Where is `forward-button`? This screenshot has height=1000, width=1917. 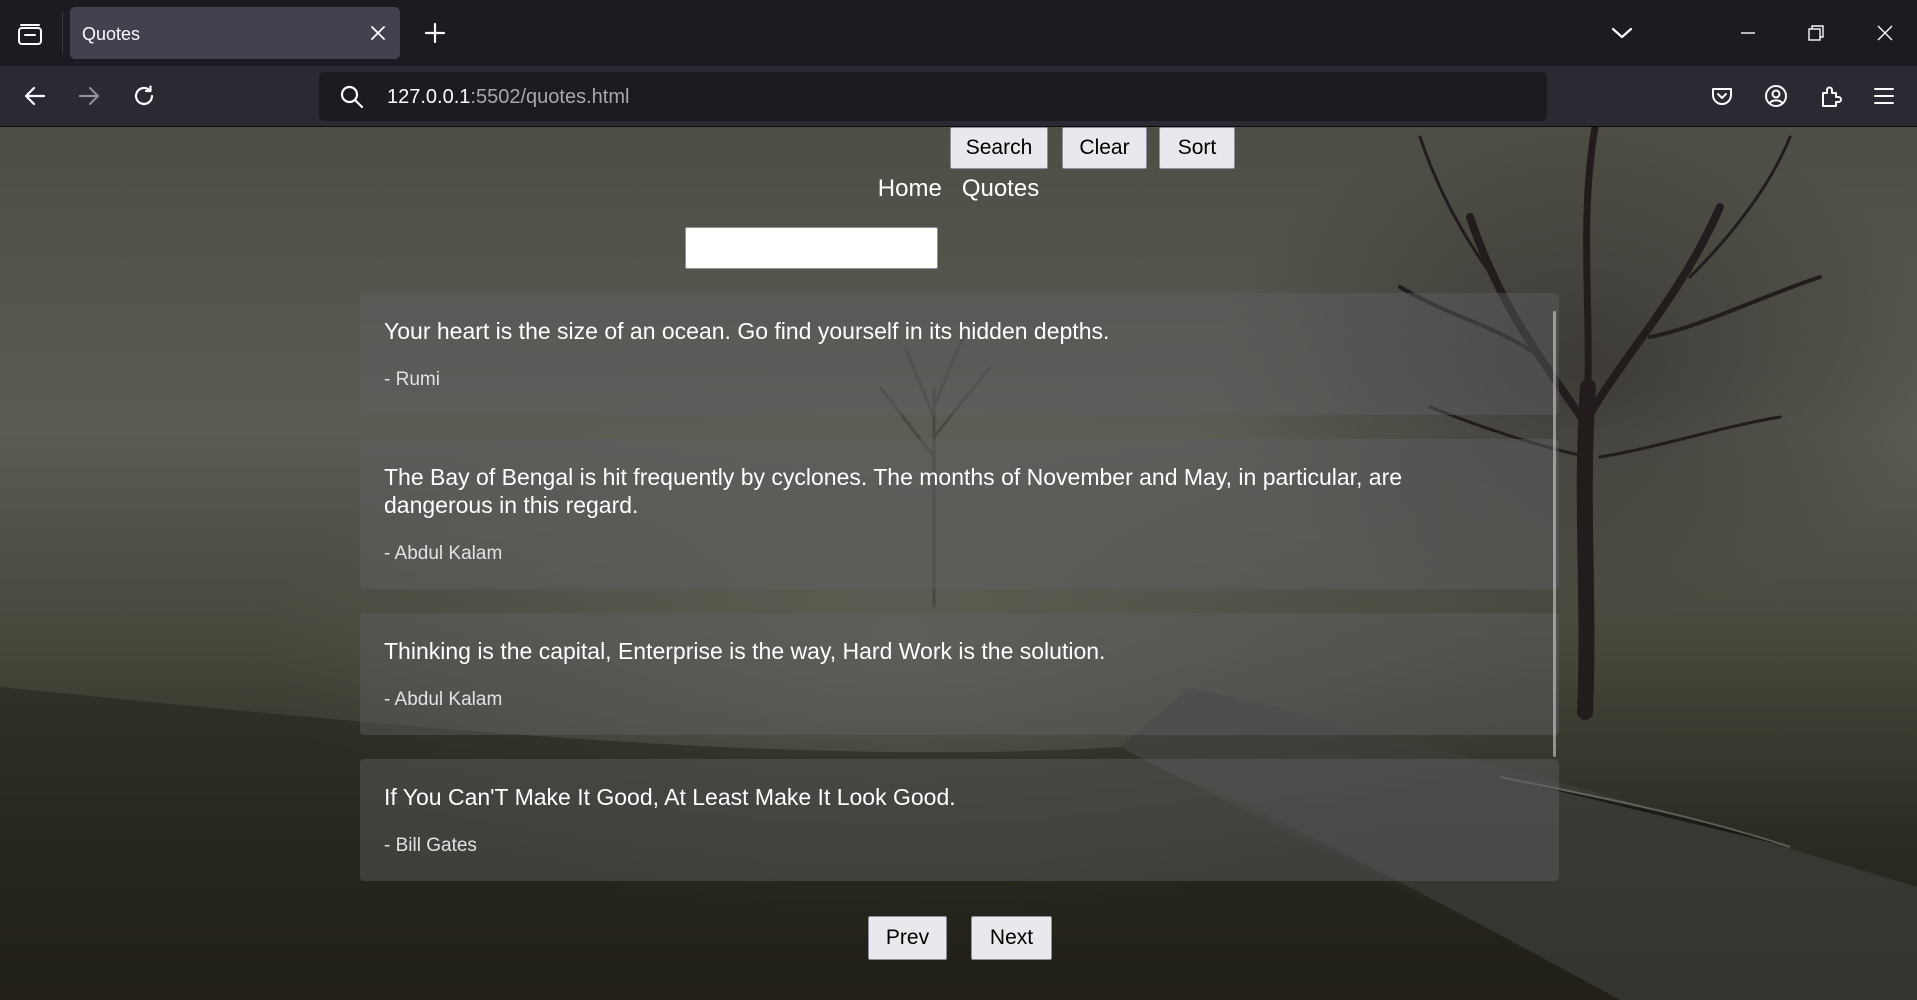
forward-button is located at coordinates (89, 96).